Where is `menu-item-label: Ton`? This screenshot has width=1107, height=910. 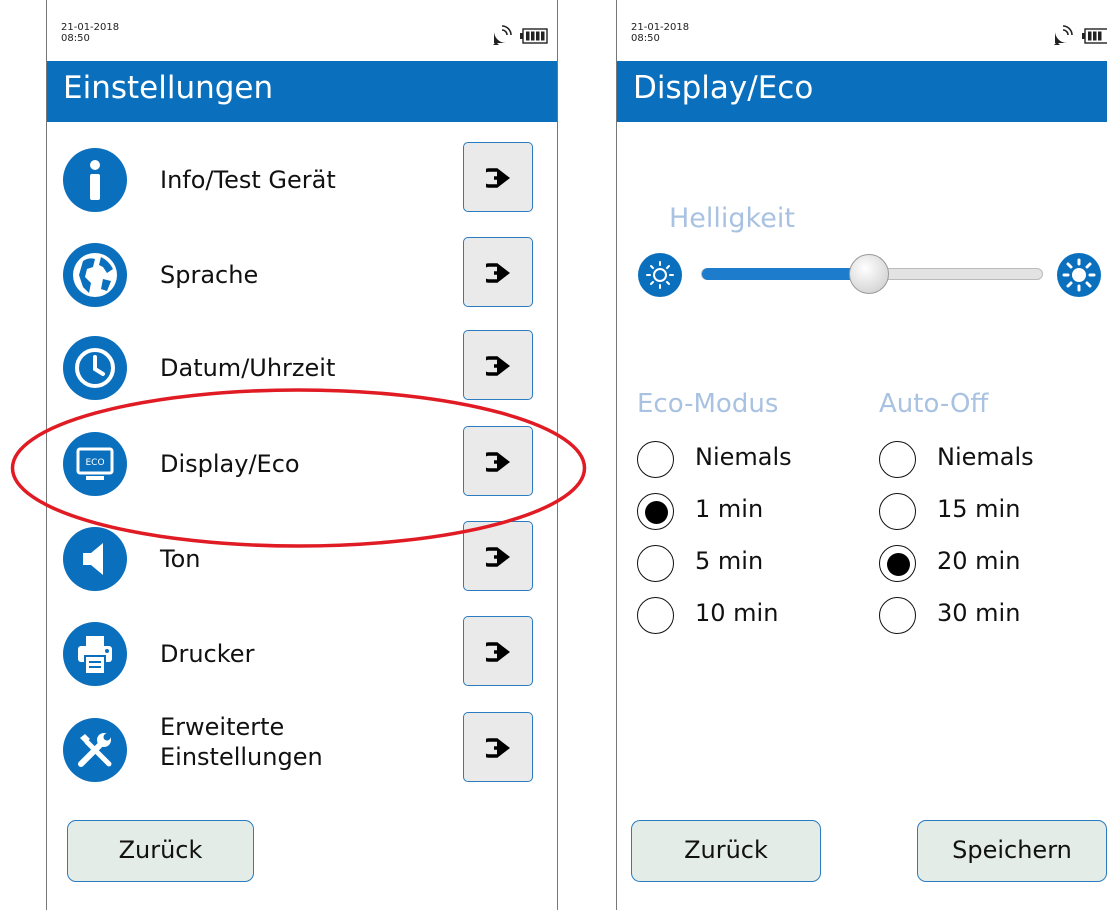
menu-item-label: Ton is located at coordinates (180, 559).